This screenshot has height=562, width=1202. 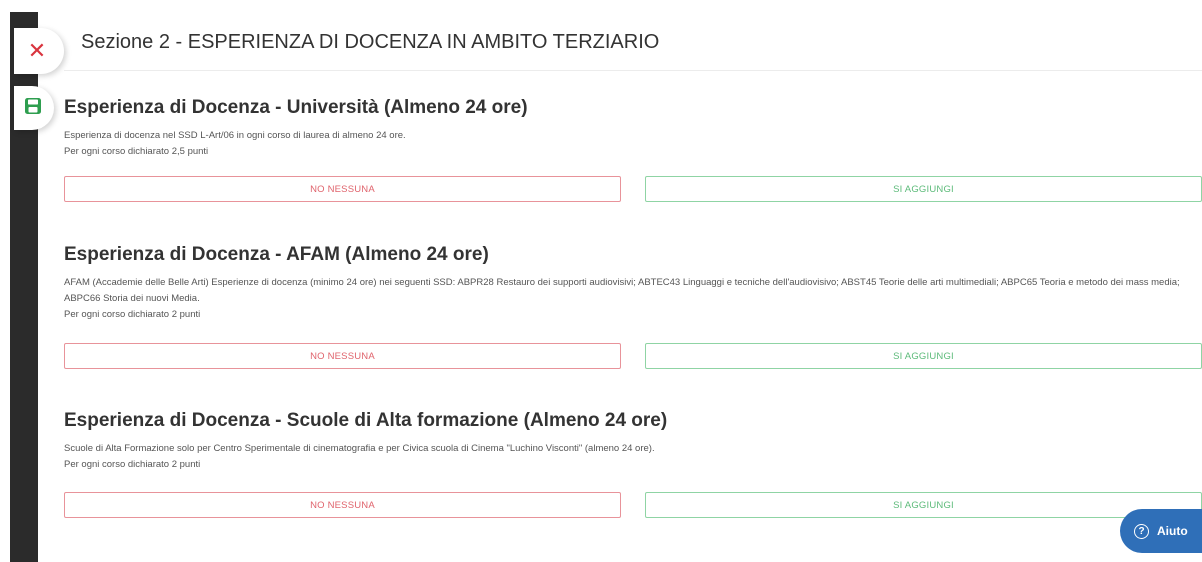 I want to click on save-button, so click(x=34, y=108).